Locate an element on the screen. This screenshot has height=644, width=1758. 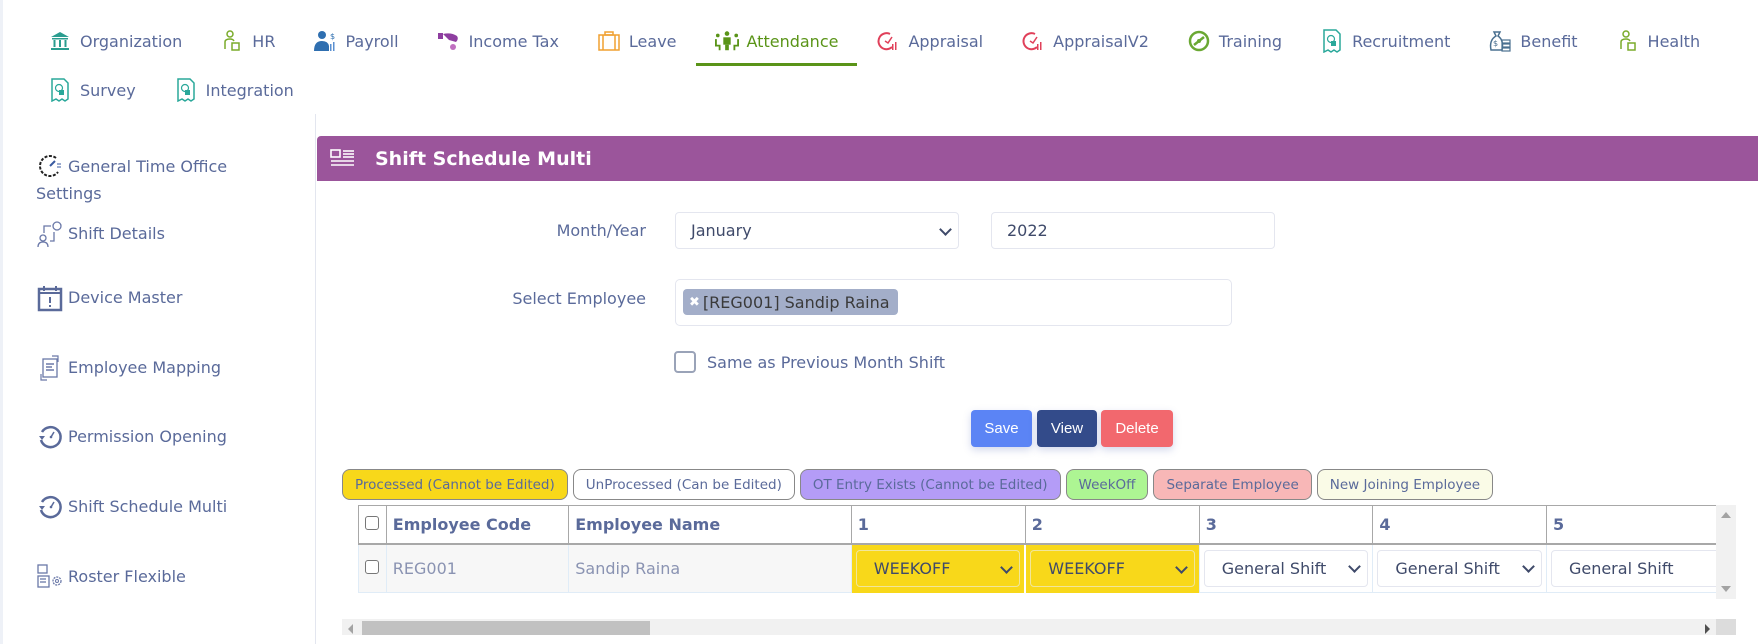
delete-button: Delete is located at coordinates (1137, 428).